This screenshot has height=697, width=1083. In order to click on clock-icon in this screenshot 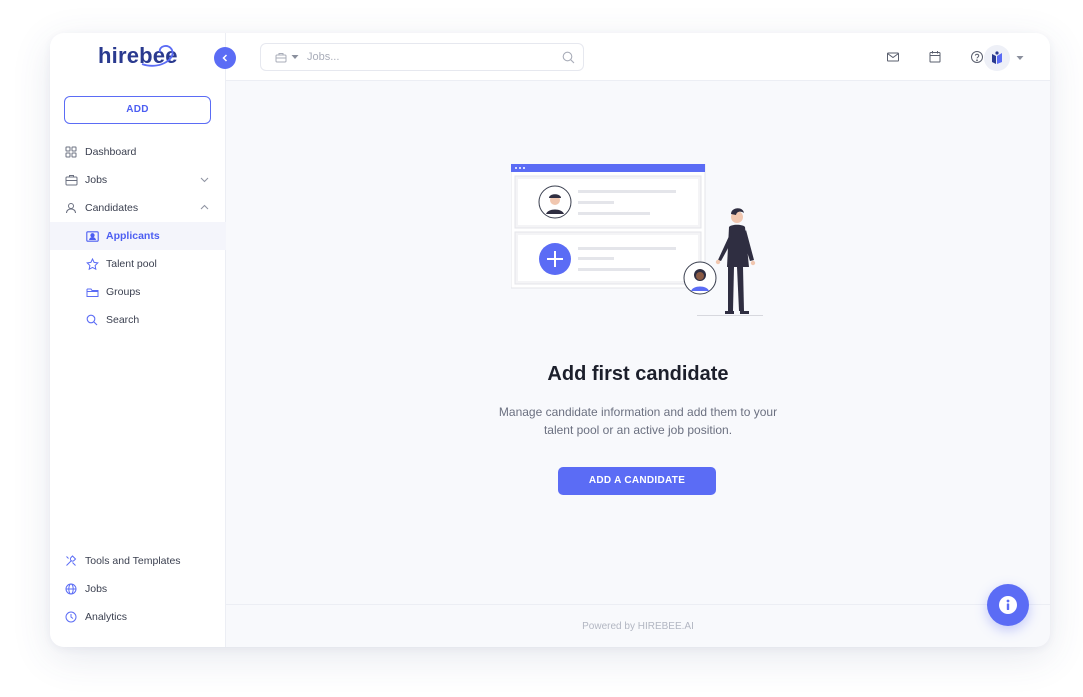, I will do `click(71, 617)`.